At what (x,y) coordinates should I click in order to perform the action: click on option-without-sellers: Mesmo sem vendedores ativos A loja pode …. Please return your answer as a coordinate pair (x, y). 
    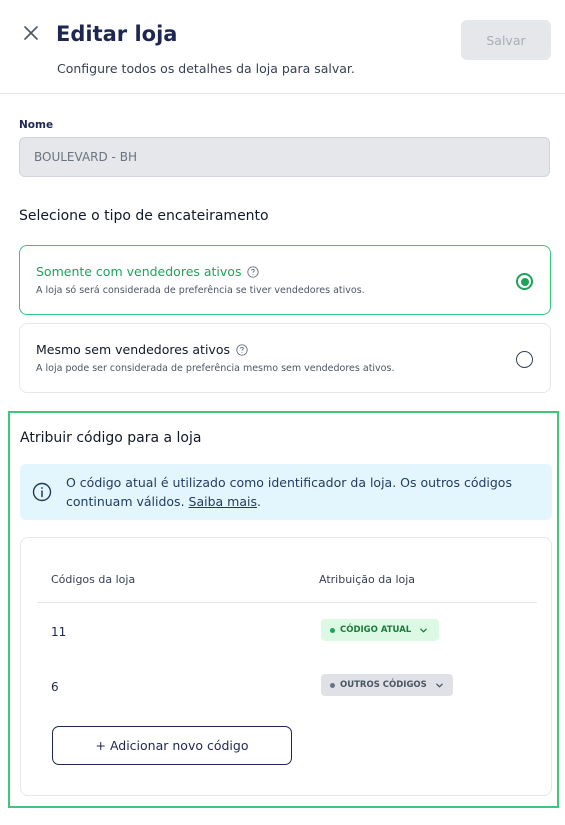
    Looking at the image, I should click on (285, 358).